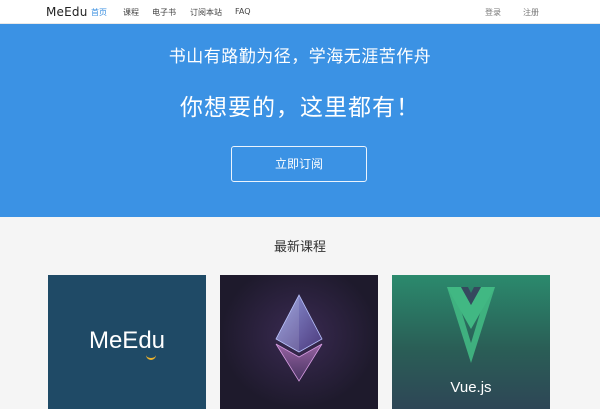 The image size is (600, 409). Describe the element at coordinates (206, 12) in the screenshot. I see `nav-item-subscribe: 订阅本站` at that location.